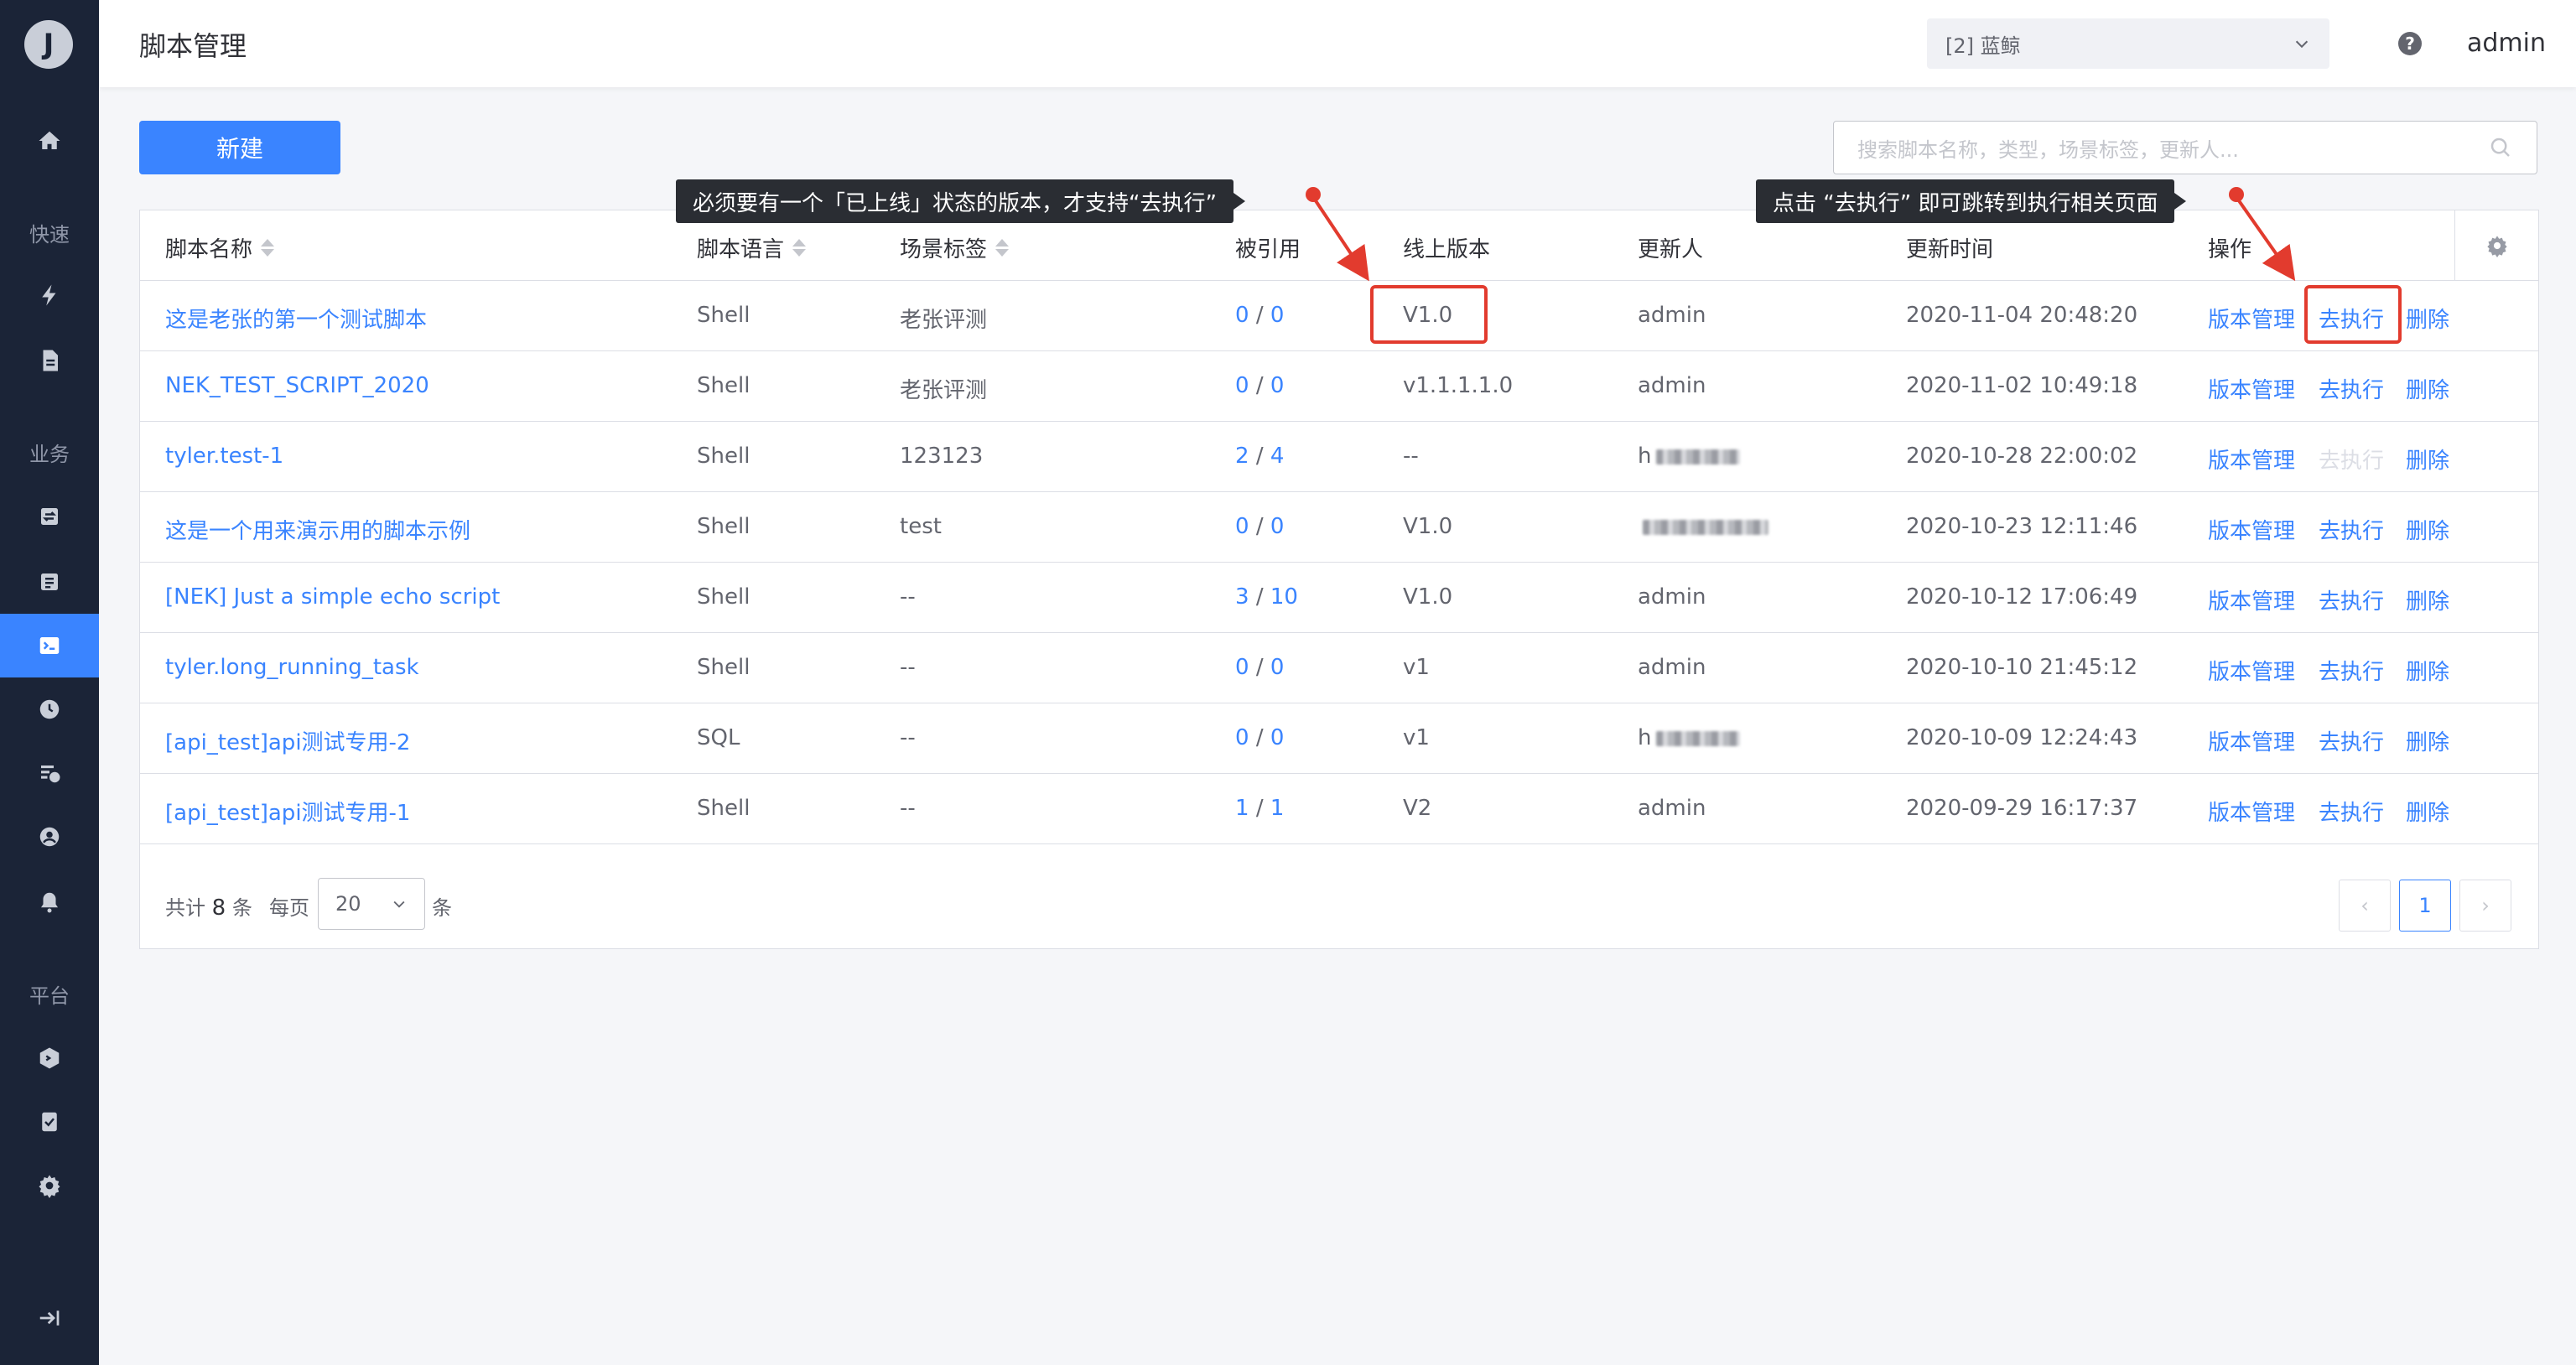 This screenshot has width=2576, height=1365. Describe the element at coordinates (1950, 249) in the screenshot. I see `column-update-time: 更新时间` at that location.